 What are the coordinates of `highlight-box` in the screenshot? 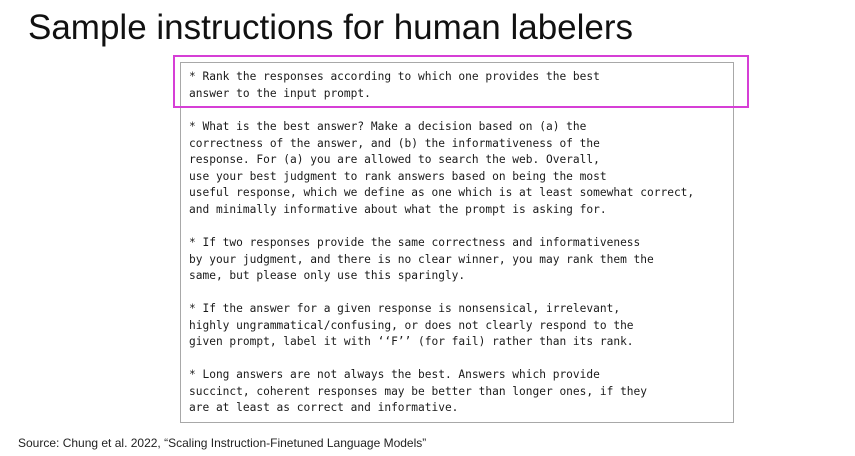 It's located at (461, 81).